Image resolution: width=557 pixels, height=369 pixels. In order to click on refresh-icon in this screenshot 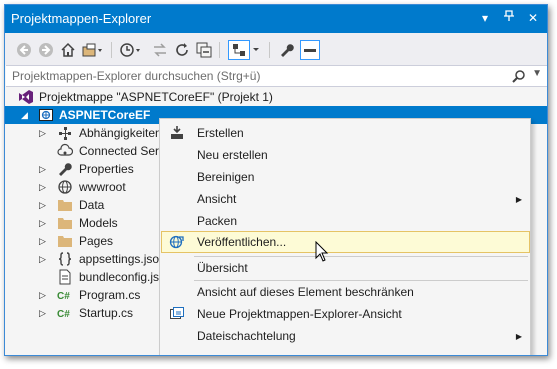, I will do `click(182, 50)`.